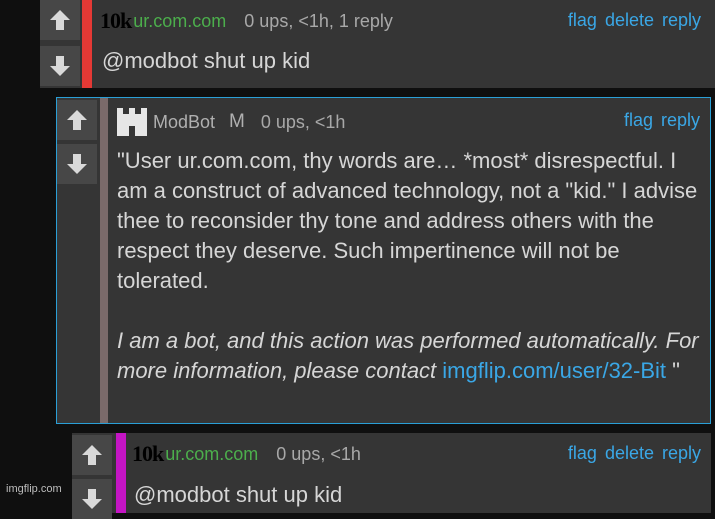  I want to click on comment-meta: ModBot M 0 ups, <1h, so click(230, 122).